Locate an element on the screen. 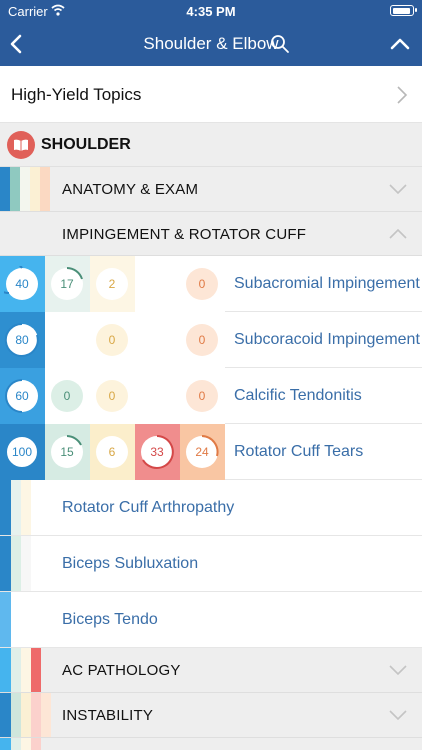  score-badge: 2 is located at coordinates (112, 284).